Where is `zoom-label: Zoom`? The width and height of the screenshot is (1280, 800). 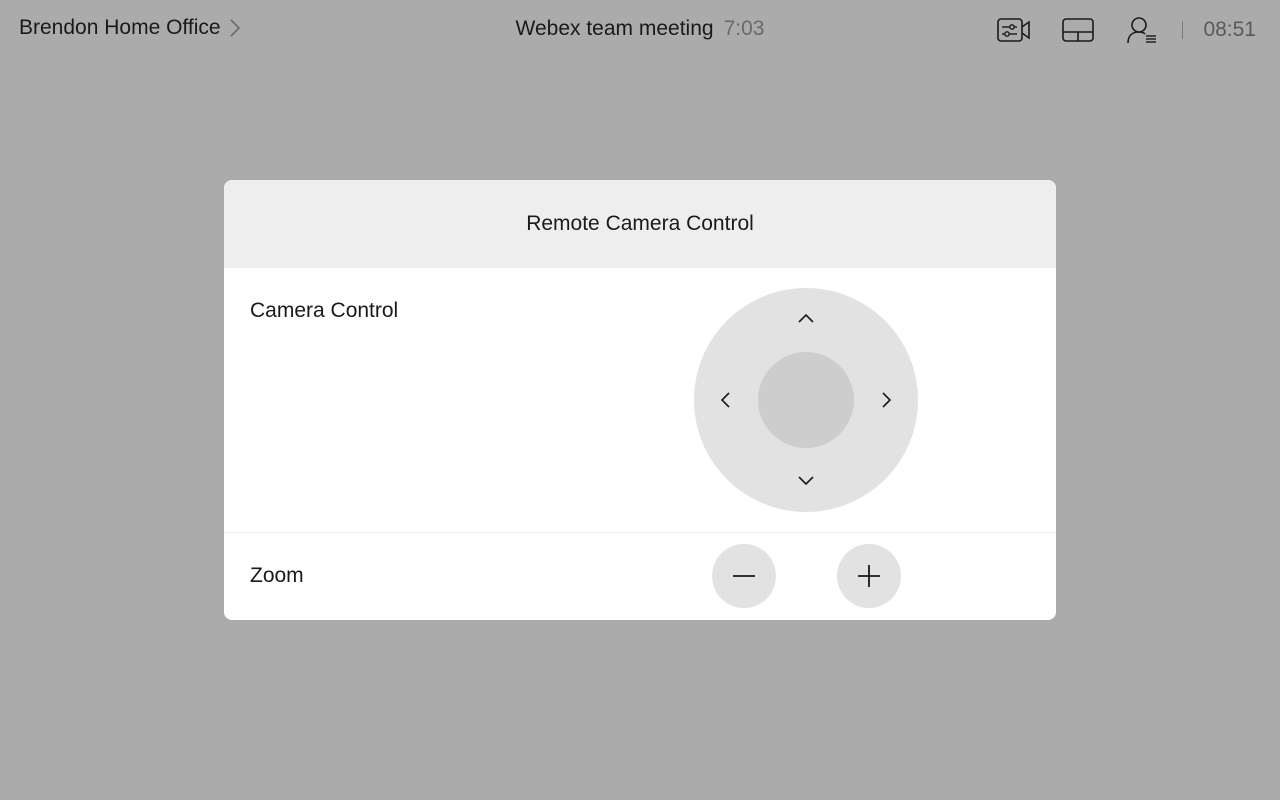 zoom-label: Zoom is located at coordinates (277, 575).